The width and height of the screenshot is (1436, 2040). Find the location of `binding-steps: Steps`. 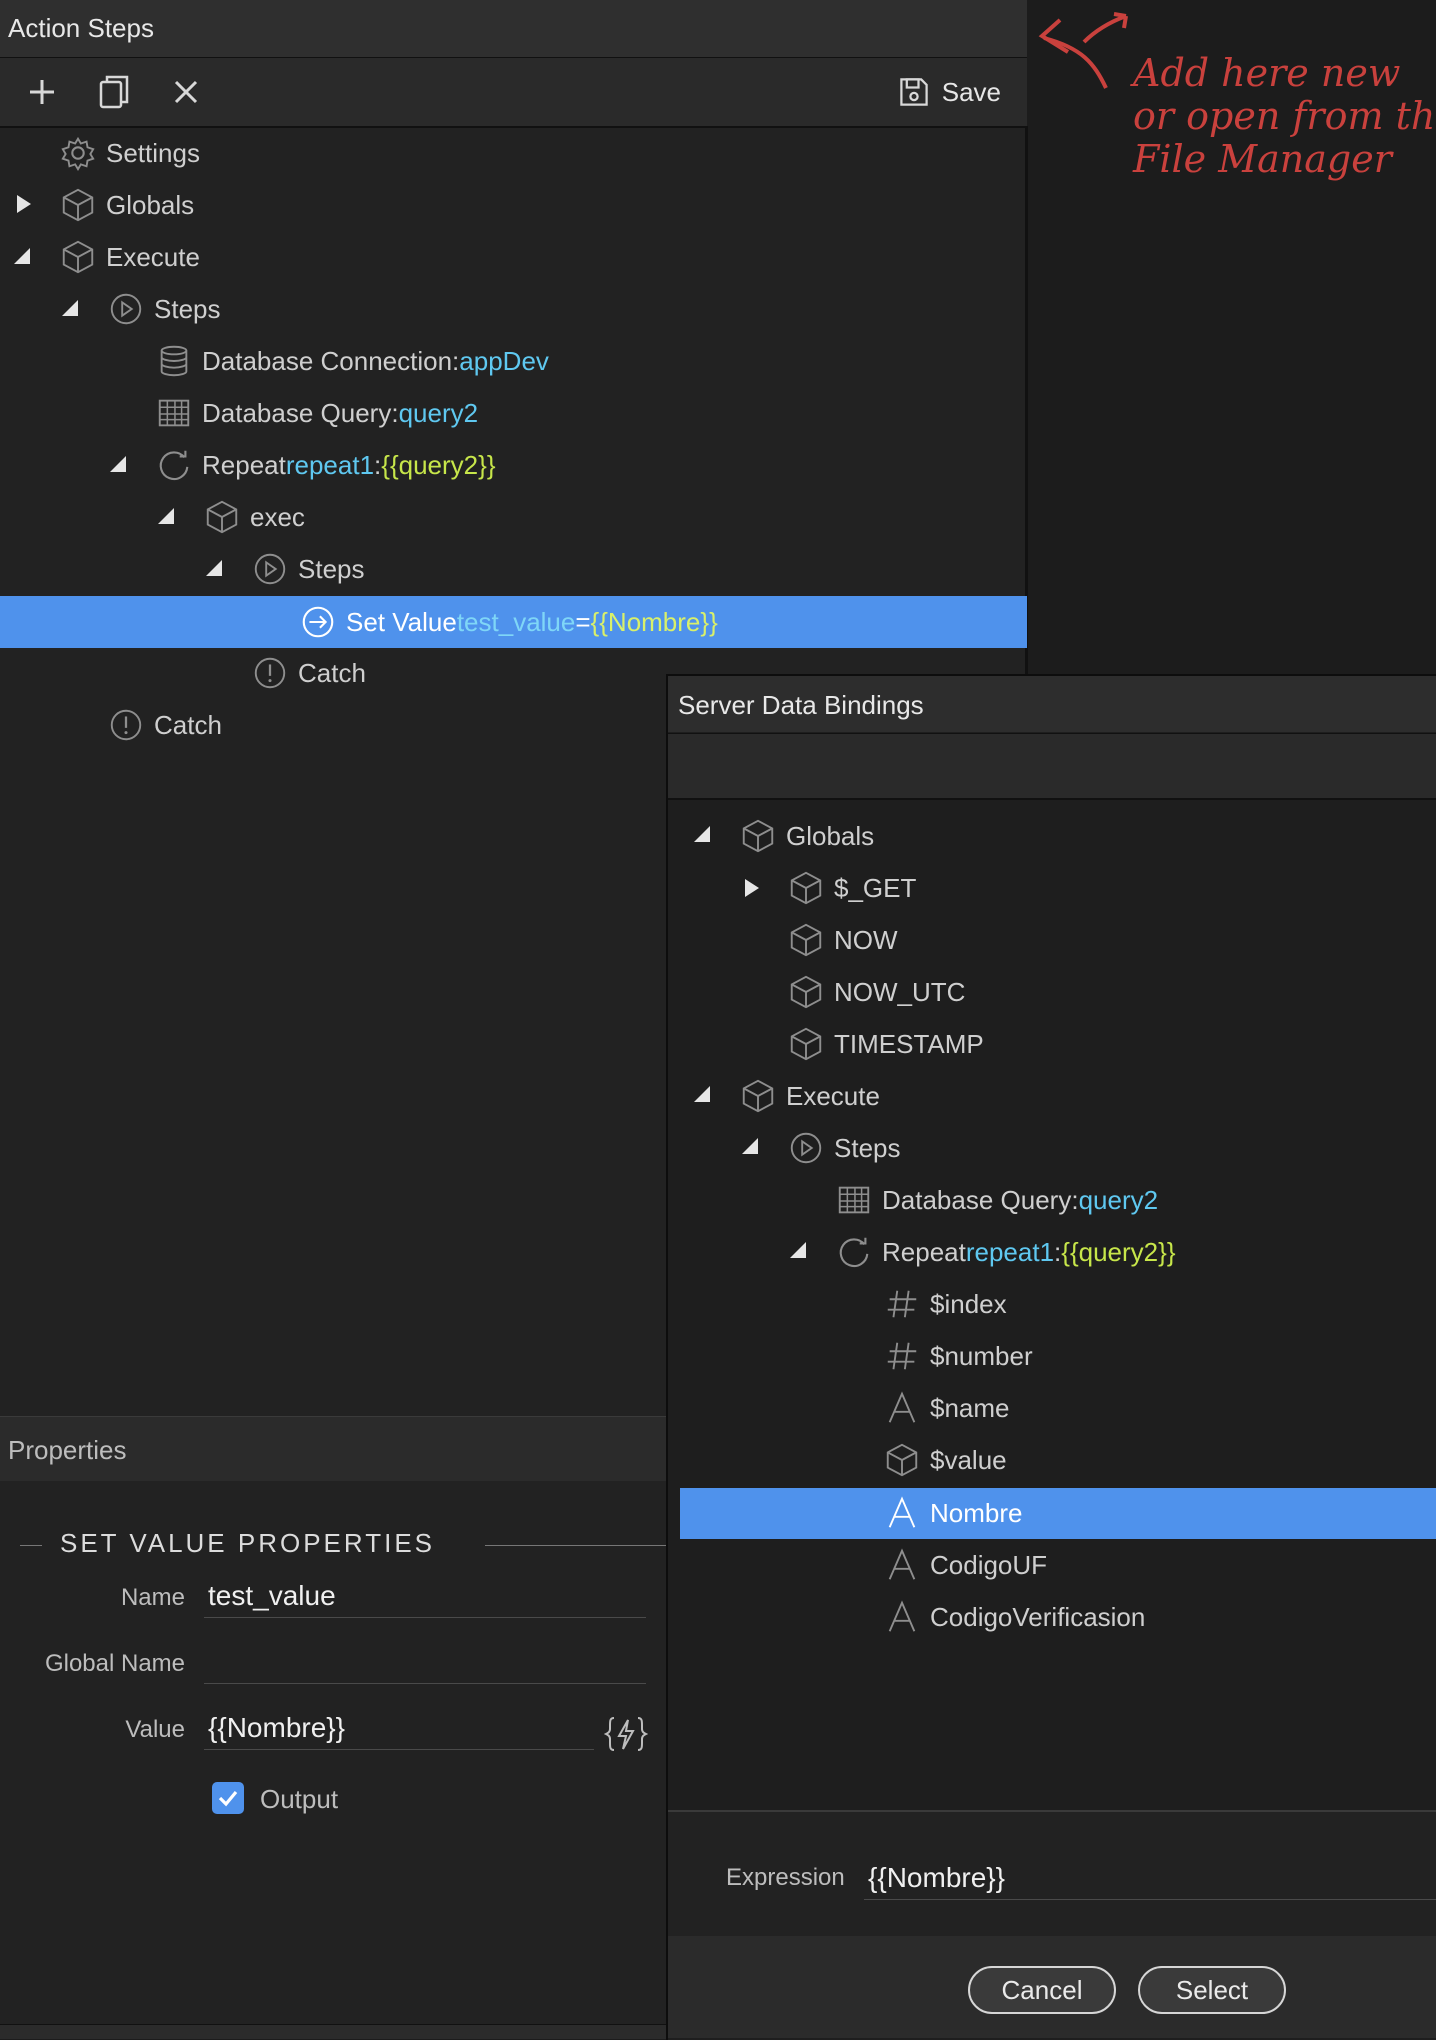

binding-steps: Steps is located at coordinates (843, 1148).